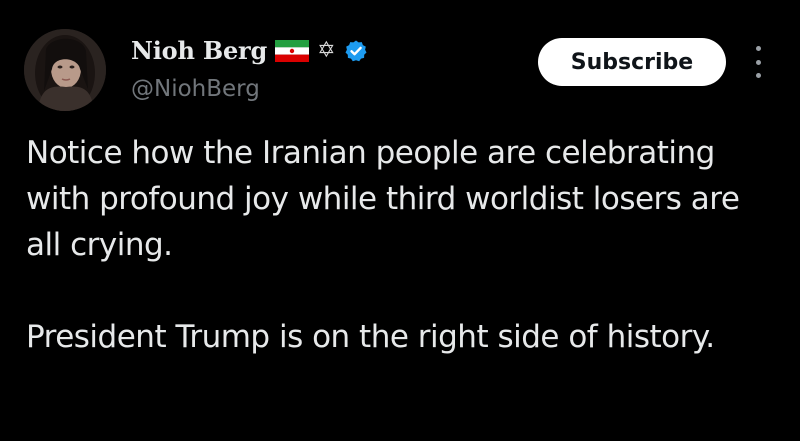 This screenshot has width=800, height=441. I want to click on author-name-row: Nioh Berg ✡, so click(249, 50).